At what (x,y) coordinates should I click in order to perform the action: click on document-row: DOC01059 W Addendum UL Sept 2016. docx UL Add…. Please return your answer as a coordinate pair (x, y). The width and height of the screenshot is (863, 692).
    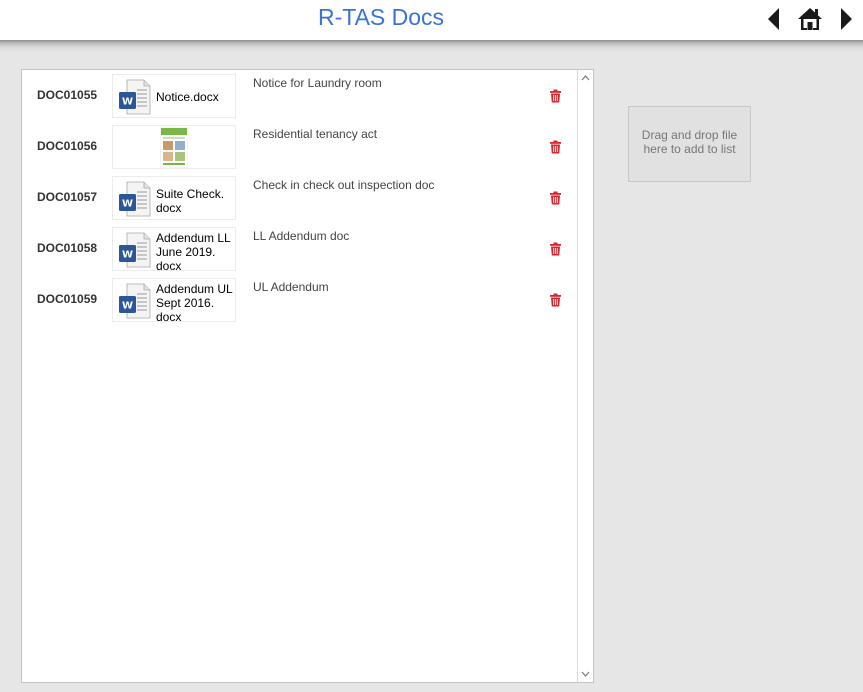
    Looking at the image, I should click on (299, 299).